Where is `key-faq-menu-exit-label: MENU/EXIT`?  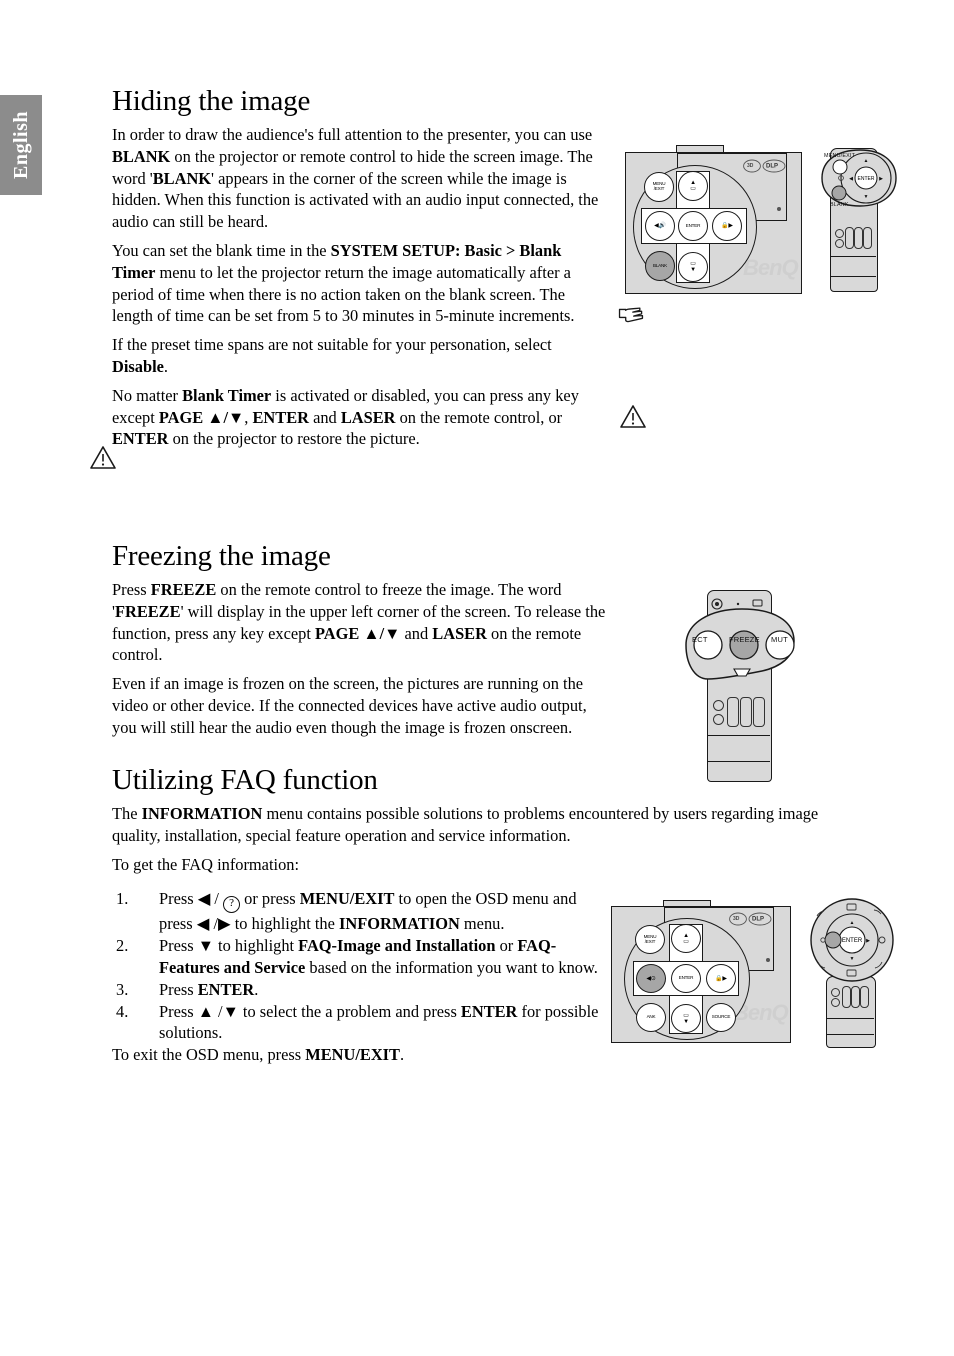
key-faq-menu-exit-label: MENU/EXIT is located at coordinates (650, 938).